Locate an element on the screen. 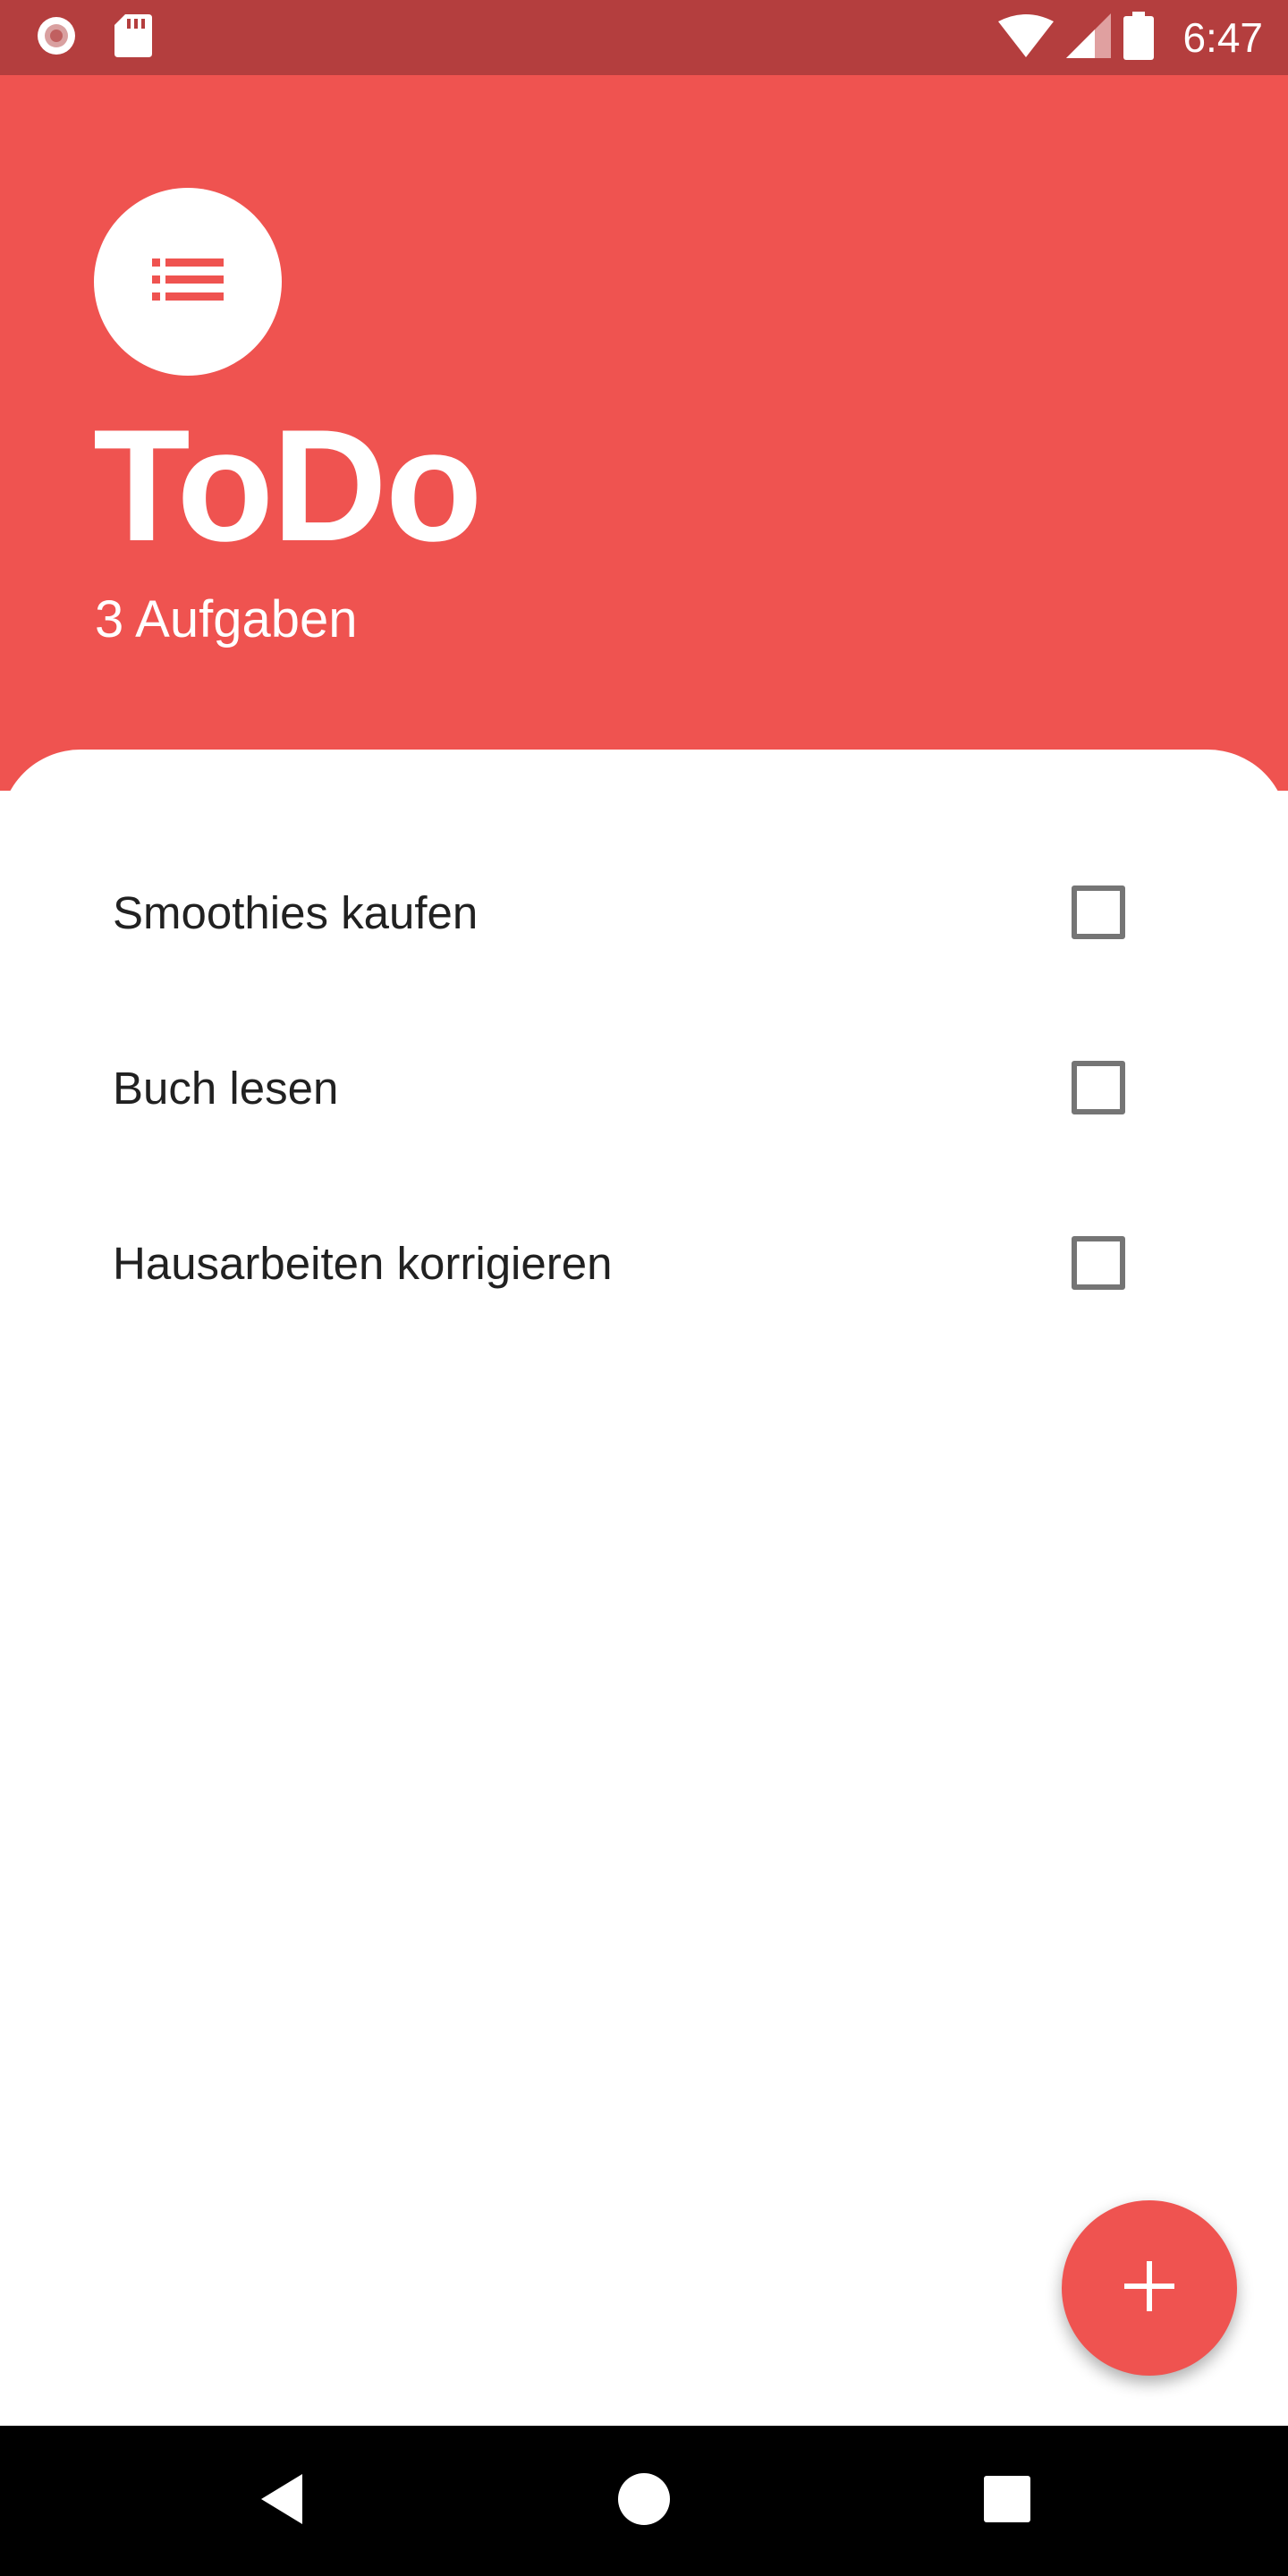  battery-icon is located at coordinates (1139, 37).